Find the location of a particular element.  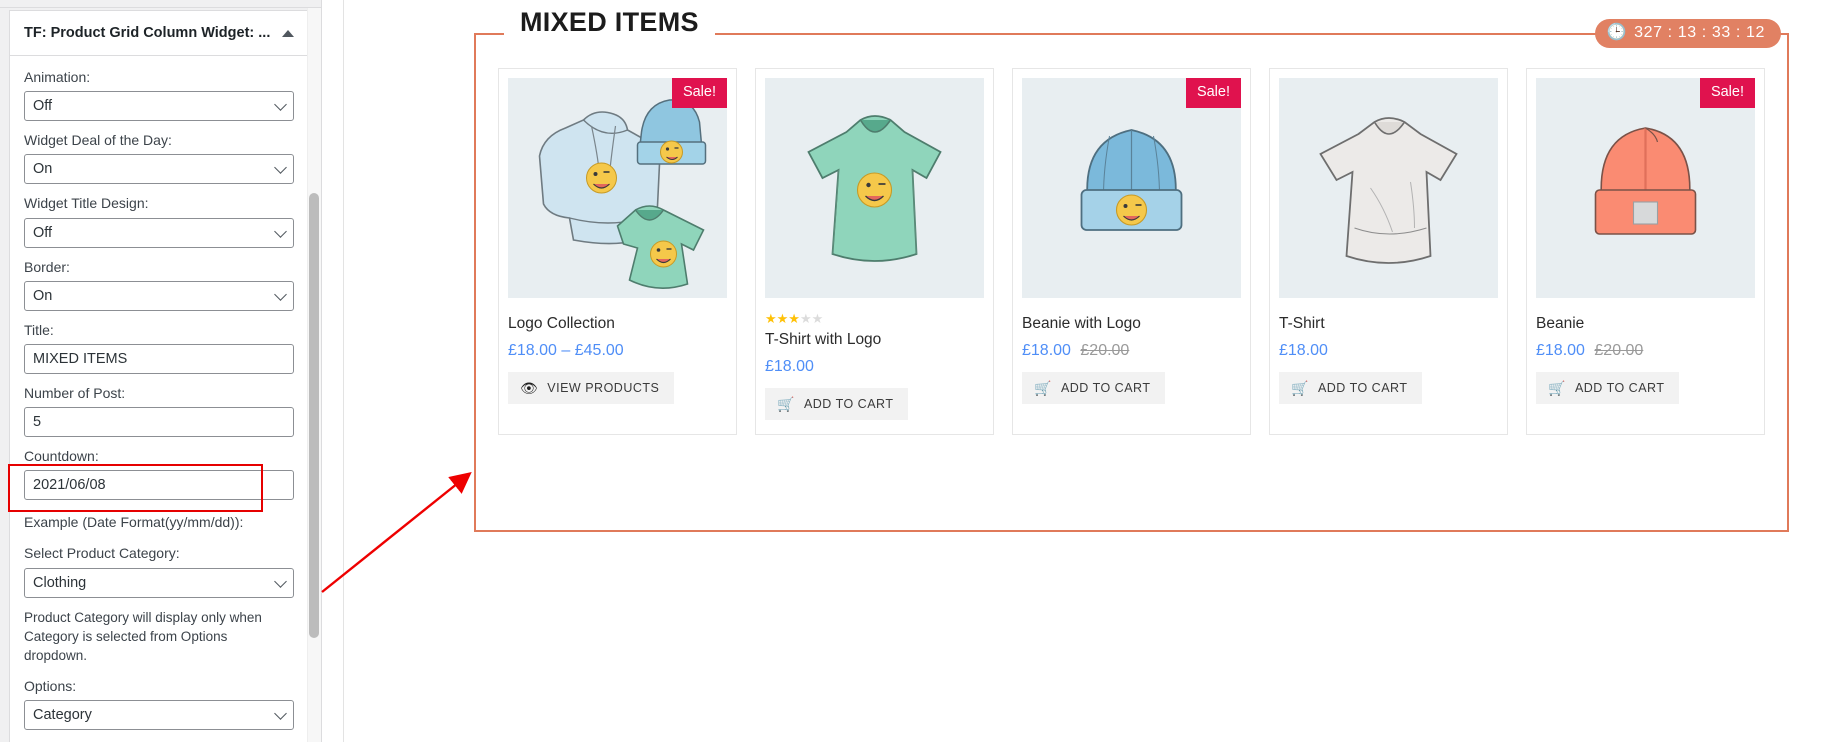

eye-icon: 👁 is located at coordinates (529, 388).